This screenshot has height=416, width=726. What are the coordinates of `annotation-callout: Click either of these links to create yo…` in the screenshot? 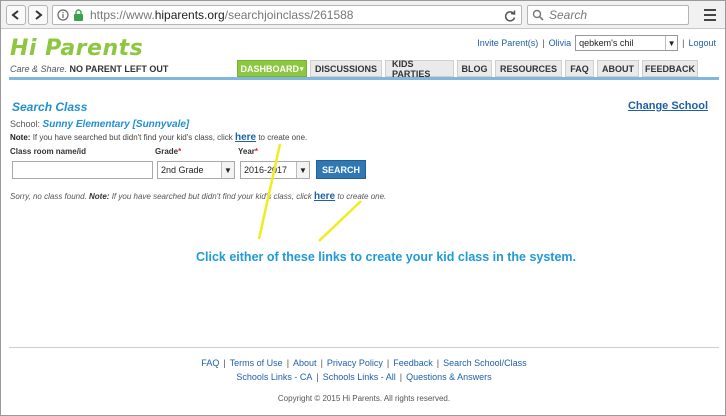 It's located at (386, 257).